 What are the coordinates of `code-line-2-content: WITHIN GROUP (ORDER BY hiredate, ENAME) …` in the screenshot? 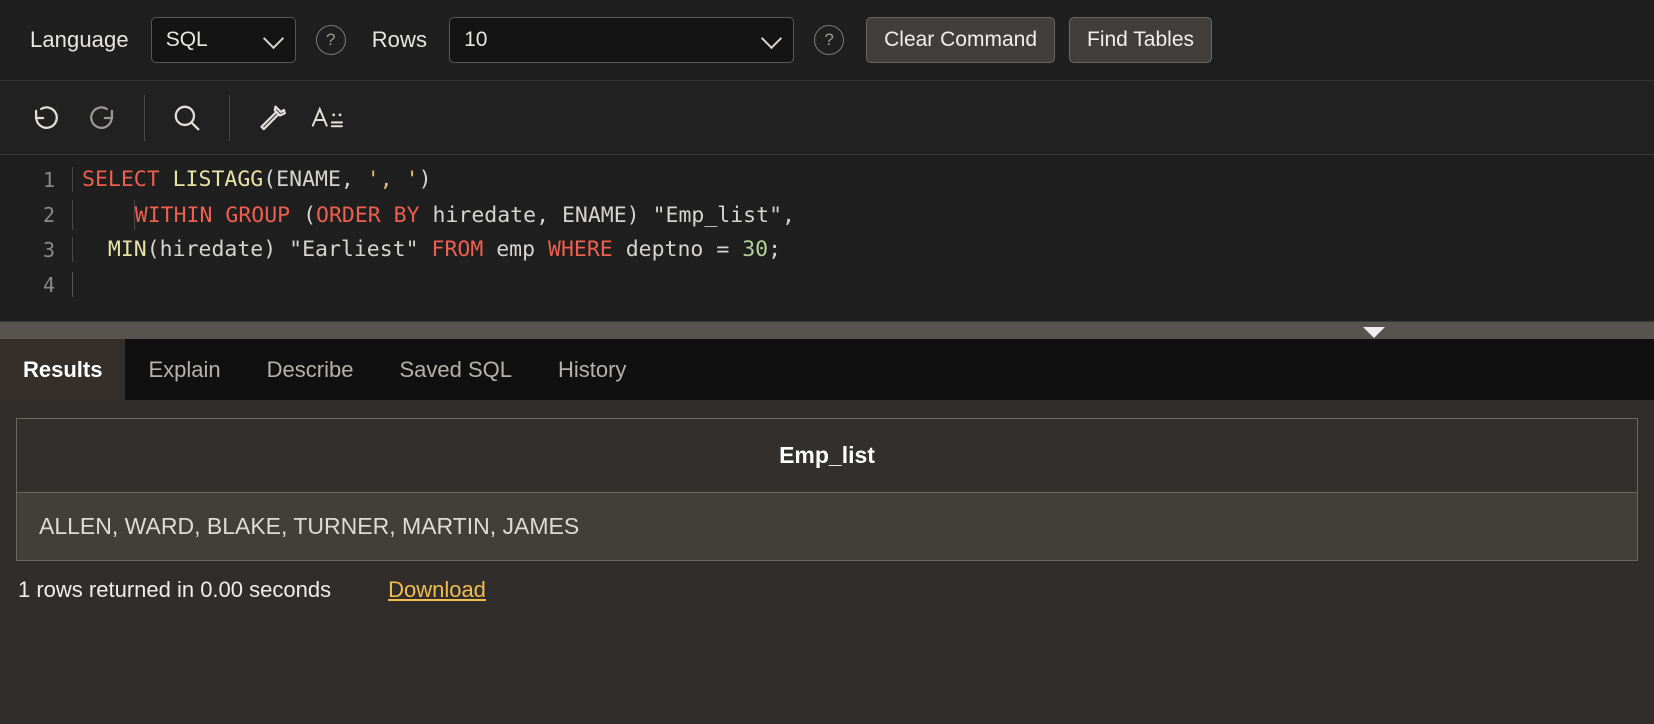 It's located at (863, 214).